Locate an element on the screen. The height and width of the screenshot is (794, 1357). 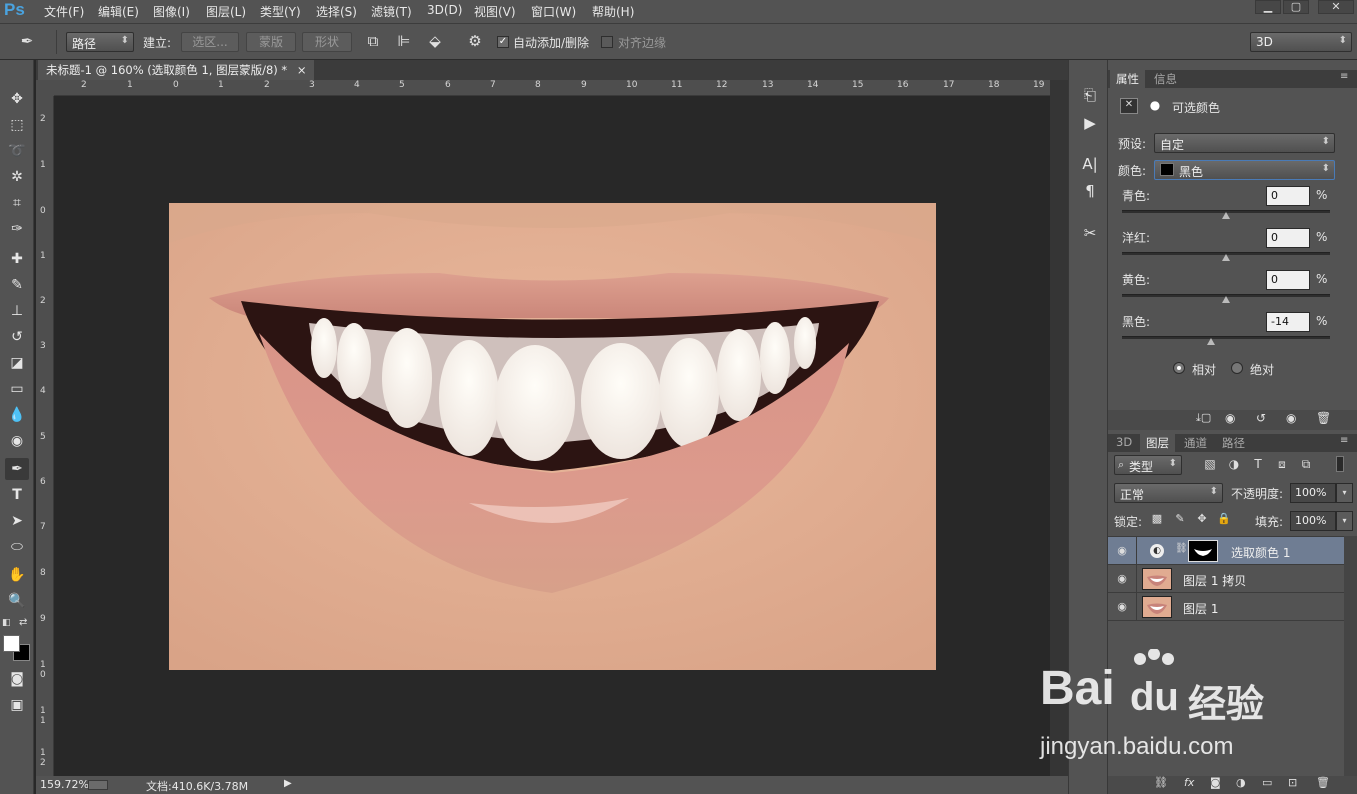
cyan-input: 0 is located at coordinates (1288, 196).